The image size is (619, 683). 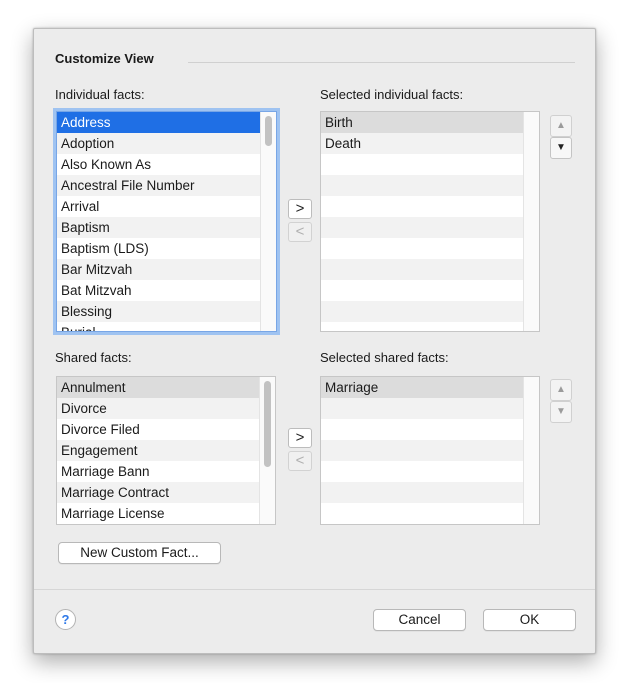 I want to click on help-icon: ?, so click(x=65, y=619).